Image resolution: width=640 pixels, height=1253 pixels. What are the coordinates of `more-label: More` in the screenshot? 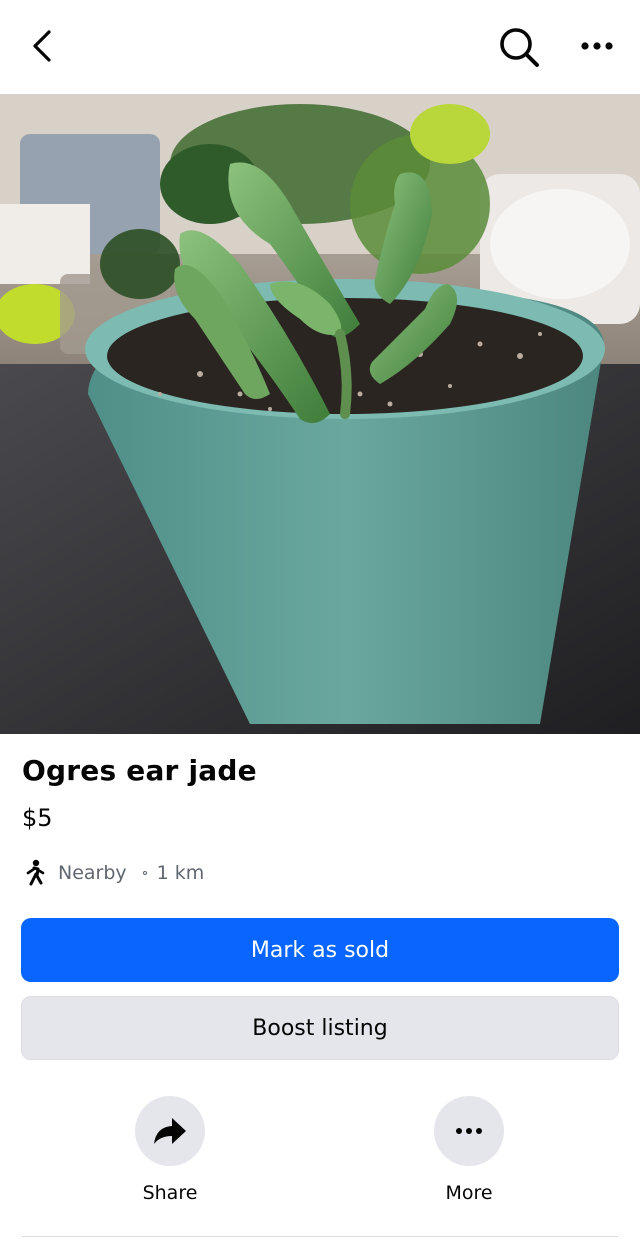 It's located at (469, 1193).